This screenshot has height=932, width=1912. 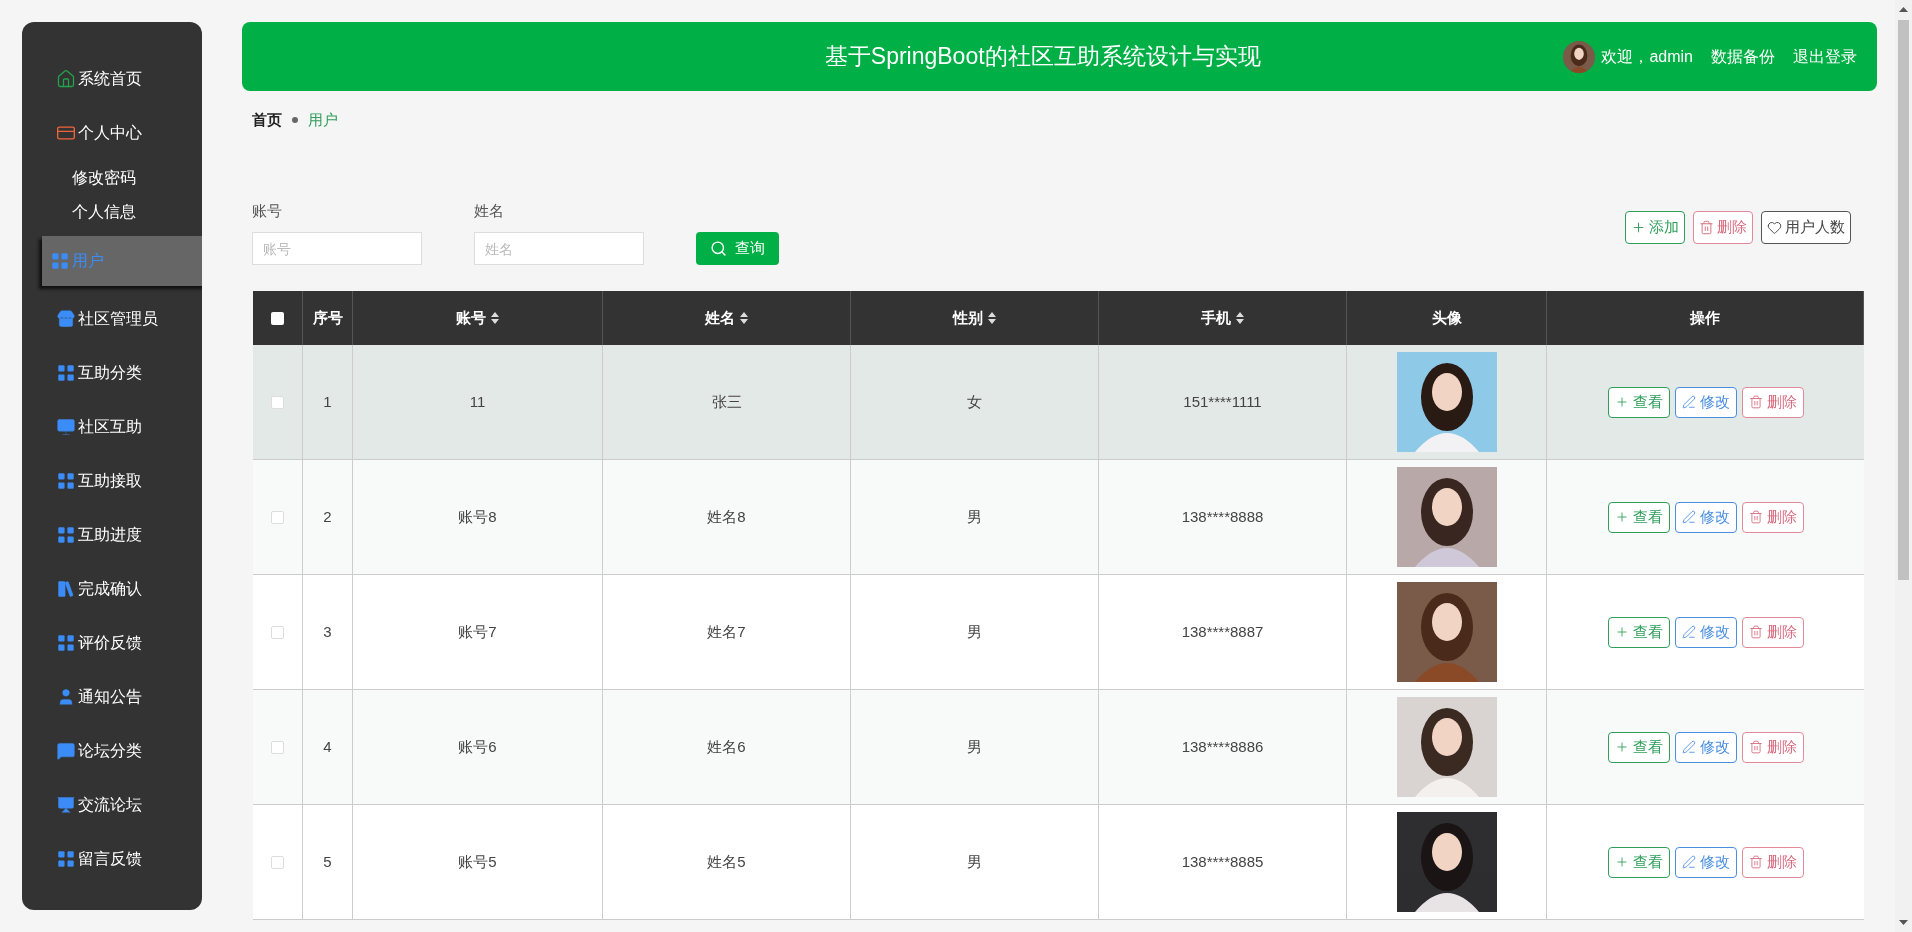 I want to click on search-field: 姓名, so click(x=559, y=248).